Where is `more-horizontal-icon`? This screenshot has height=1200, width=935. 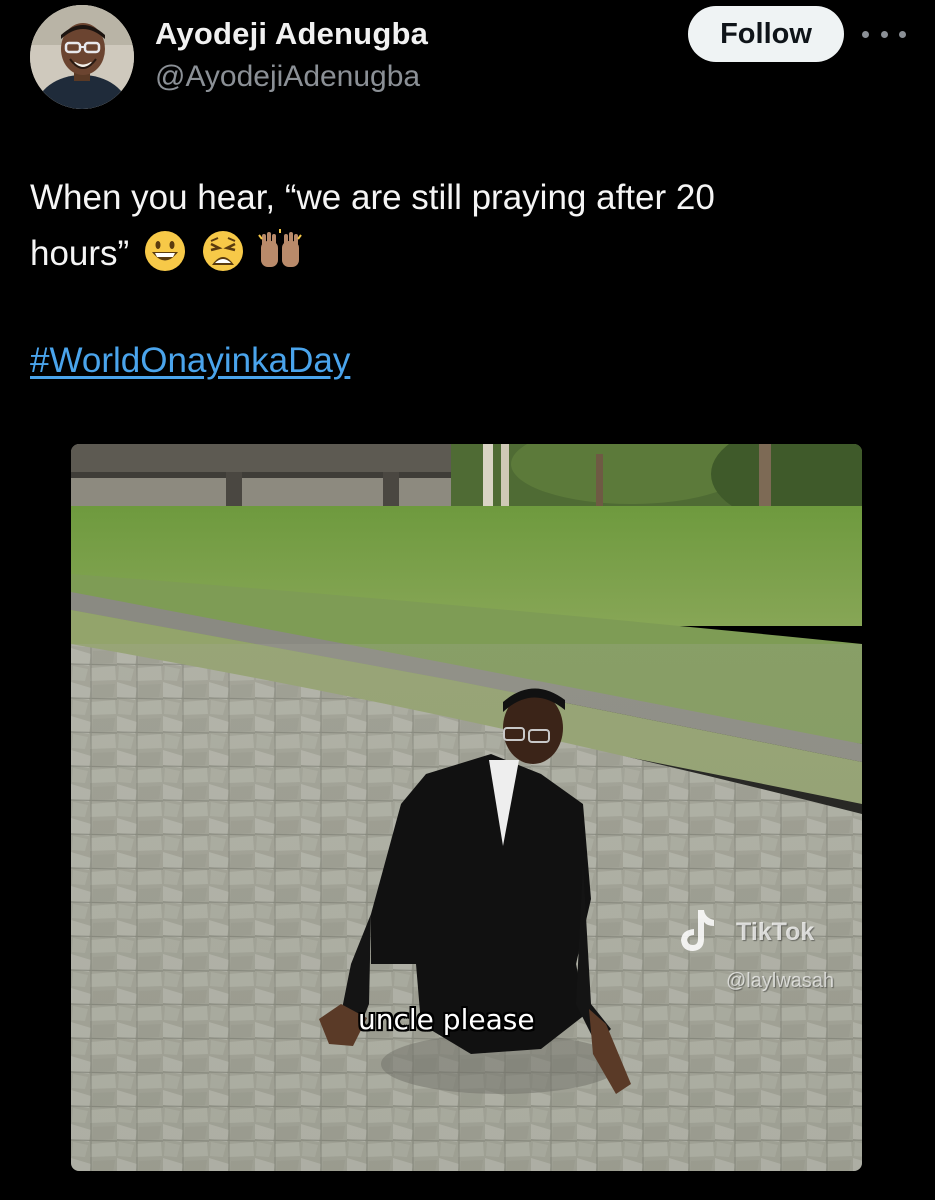
more-horizontal-icon is located at coordinates (884, 34).